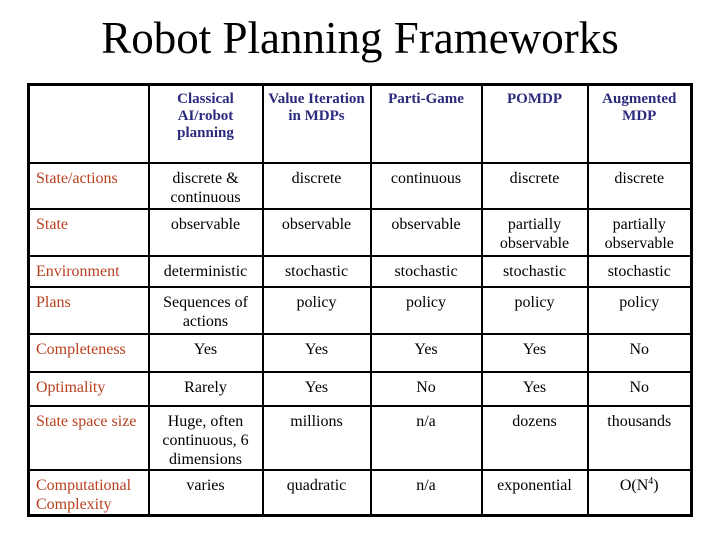 Image resolution: width=720 pixels, height=540 pixels. I want to click on table-cell: exponential, so click(534, 492).